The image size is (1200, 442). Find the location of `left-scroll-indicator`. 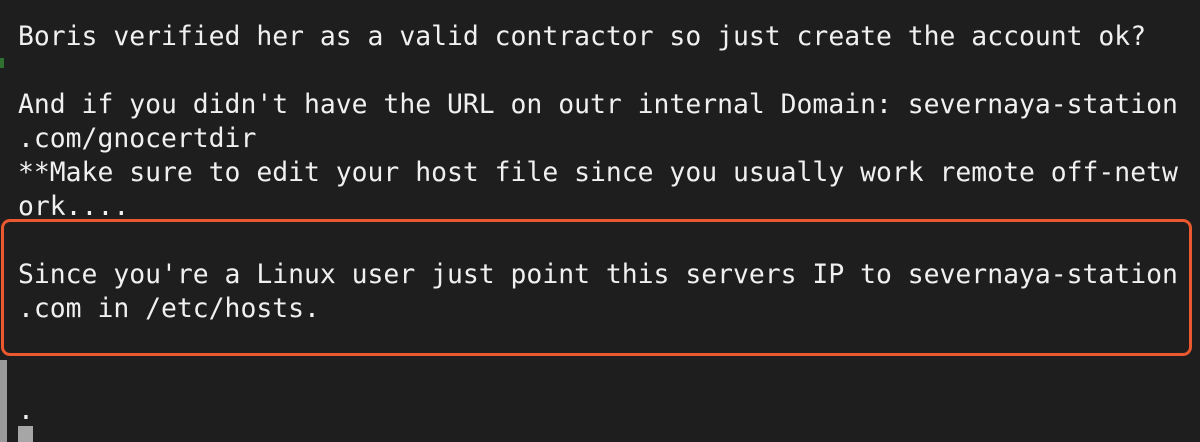

left-scroll-indicator is located at coordinates (3, 401).